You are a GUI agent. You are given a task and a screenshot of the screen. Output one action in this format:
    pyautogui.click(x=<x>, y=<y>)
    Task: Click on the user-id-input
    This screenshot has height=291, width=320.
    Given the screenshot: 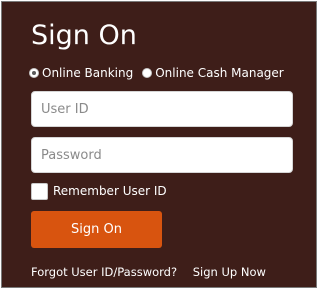 What is the action you would take?
    pyautogui.click(x=162, y=109)
    